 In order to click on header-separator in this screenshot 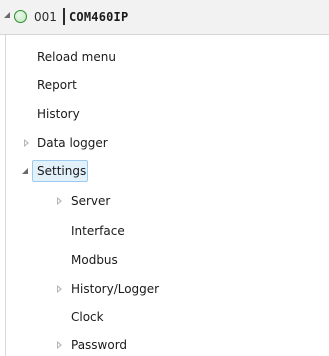, I will do `click(64, 16)`.